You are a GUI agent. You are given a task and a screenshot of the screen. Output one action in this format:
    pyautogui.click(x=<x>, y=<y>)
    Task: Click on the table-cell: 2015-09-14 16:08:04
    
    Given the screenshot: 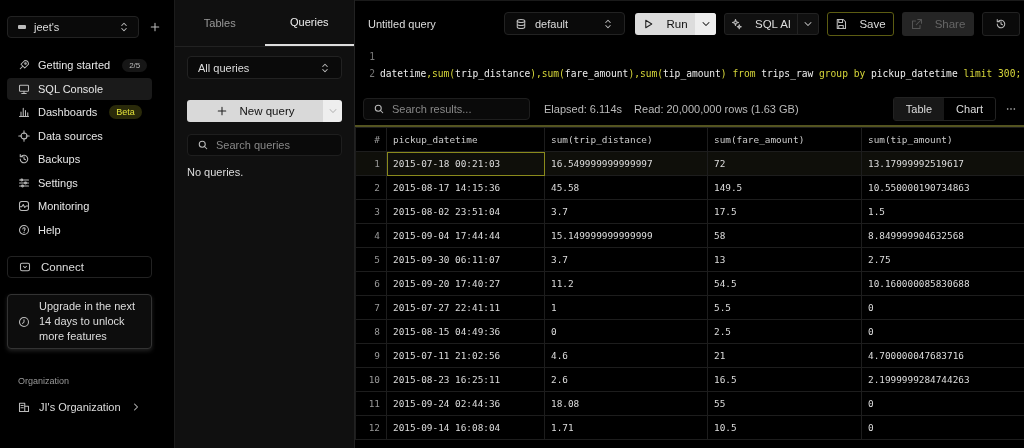 What is the action you would take?
    pyautogui.click(x=465, y=427)
    